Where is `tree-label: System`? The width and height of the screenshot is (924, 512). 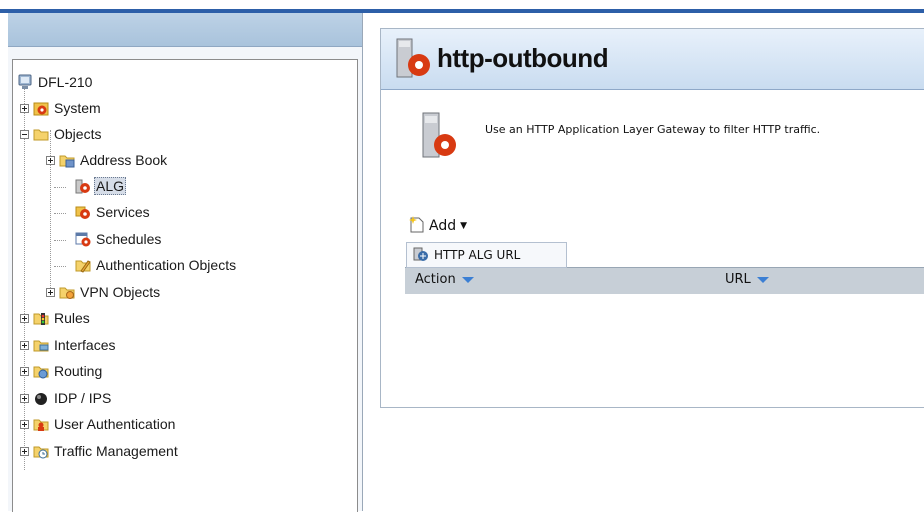 tree-label: System is located at coordinates (77, 108).